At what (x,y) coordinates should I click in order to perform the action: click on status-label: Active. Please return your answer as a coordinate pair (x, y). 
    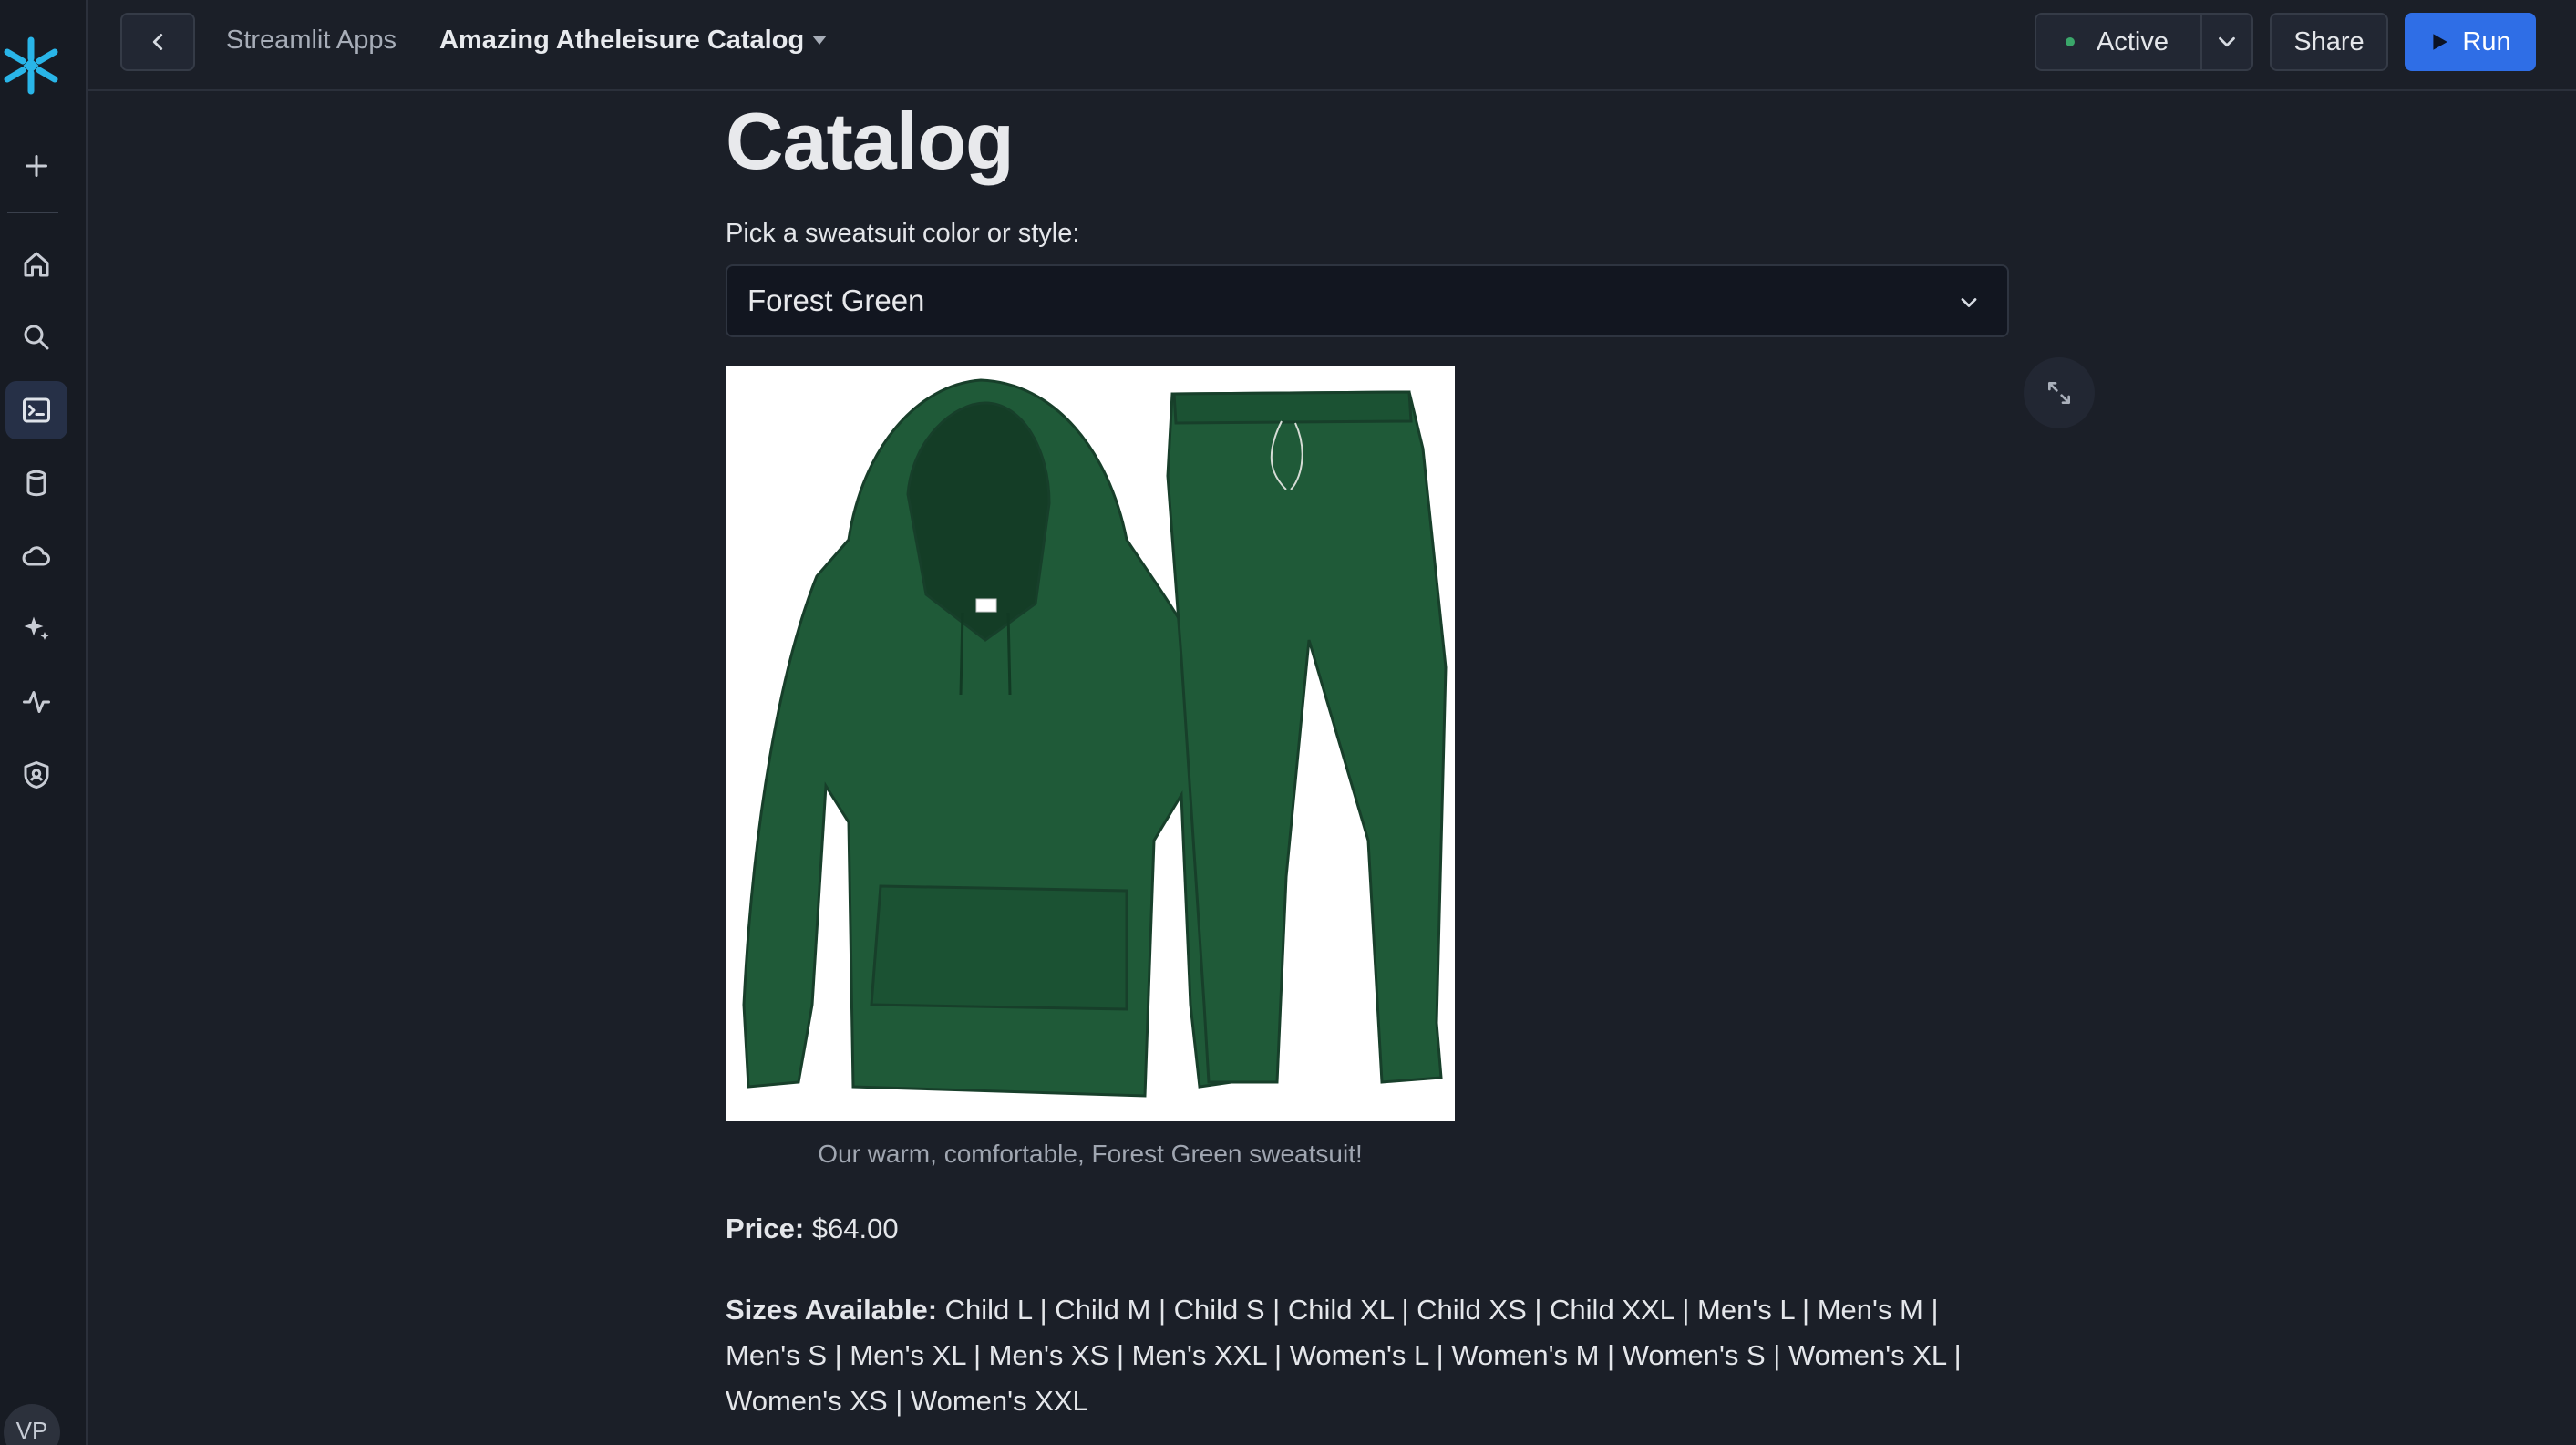
    Looking at the image, I should click on (2133, 41).